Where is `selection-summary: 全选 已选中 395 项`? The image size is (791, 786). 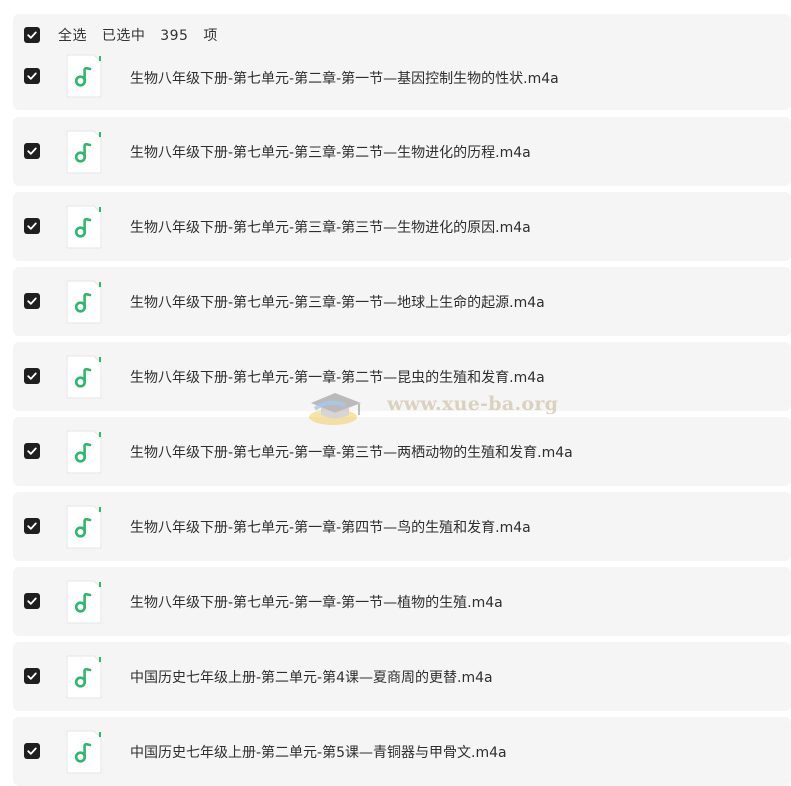 selection-summary: 全选 已选中 395 项 is located at coordinates (138, 35).